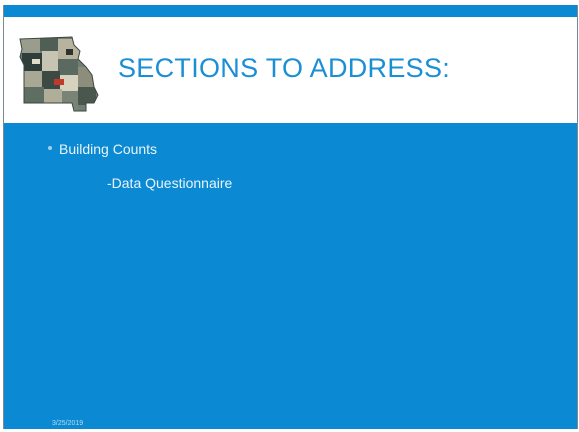 This screenshot has height=432, width=579. What do you see at coordinates (290, 11) in the screenshot?
I see `top-strip` at bounding box center [290, 11].